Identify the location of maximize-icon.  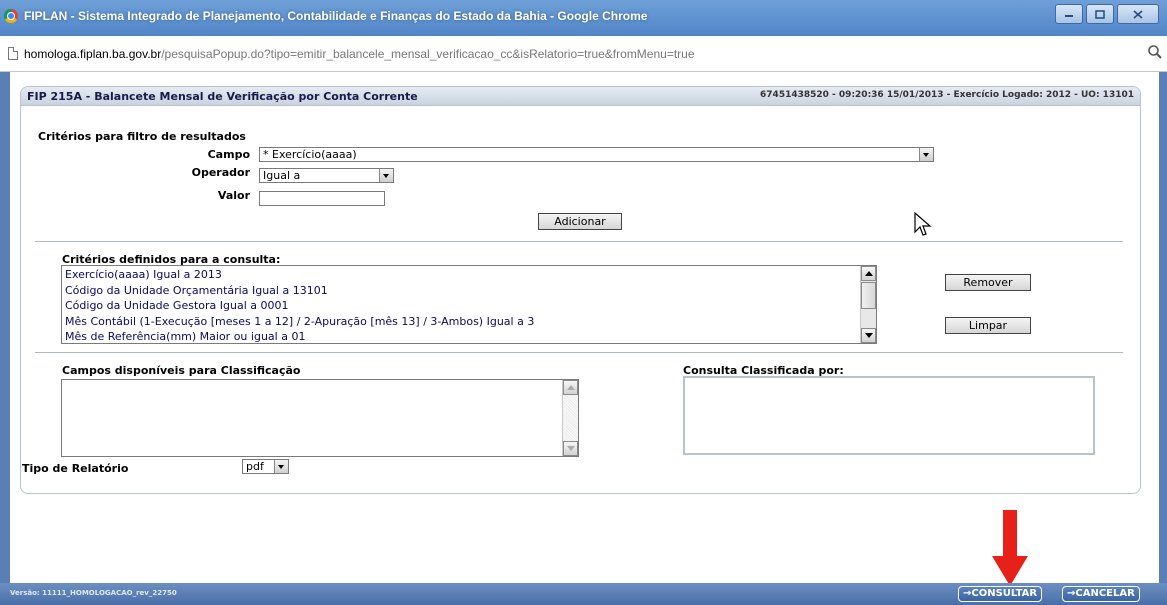
(1100, 14).